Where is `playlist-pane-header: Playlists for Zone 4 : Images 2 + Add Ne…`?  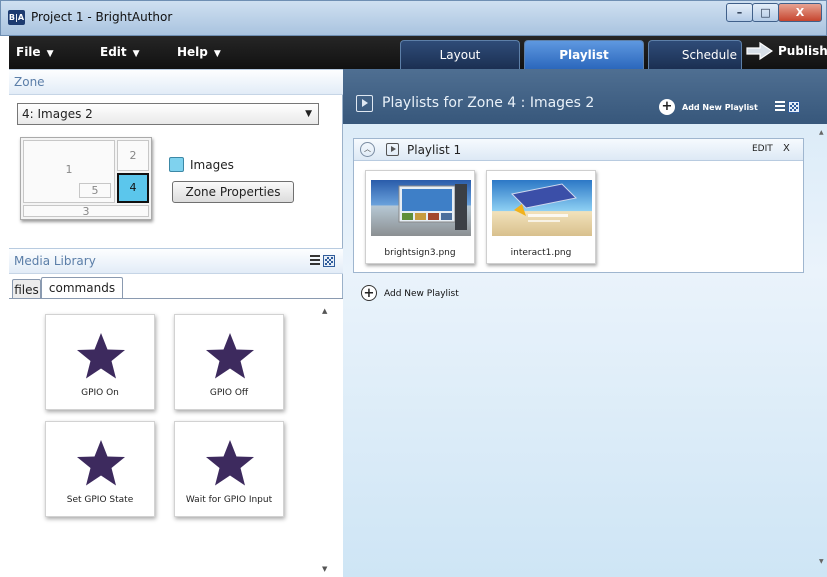 playlist-pane-header: Playlists for Zone 4 : Images 2 + Add Ne… is located at coordinates (585, 96).